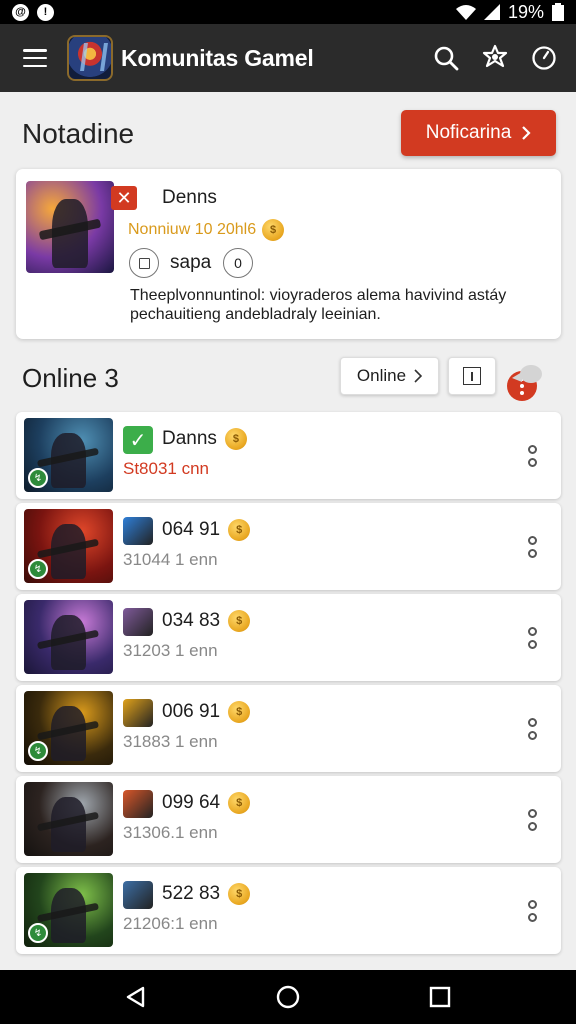 Image resolution: width=576 pixels, height=1024 pixels. I want to click on notification-icon: @, so click(20, 12).